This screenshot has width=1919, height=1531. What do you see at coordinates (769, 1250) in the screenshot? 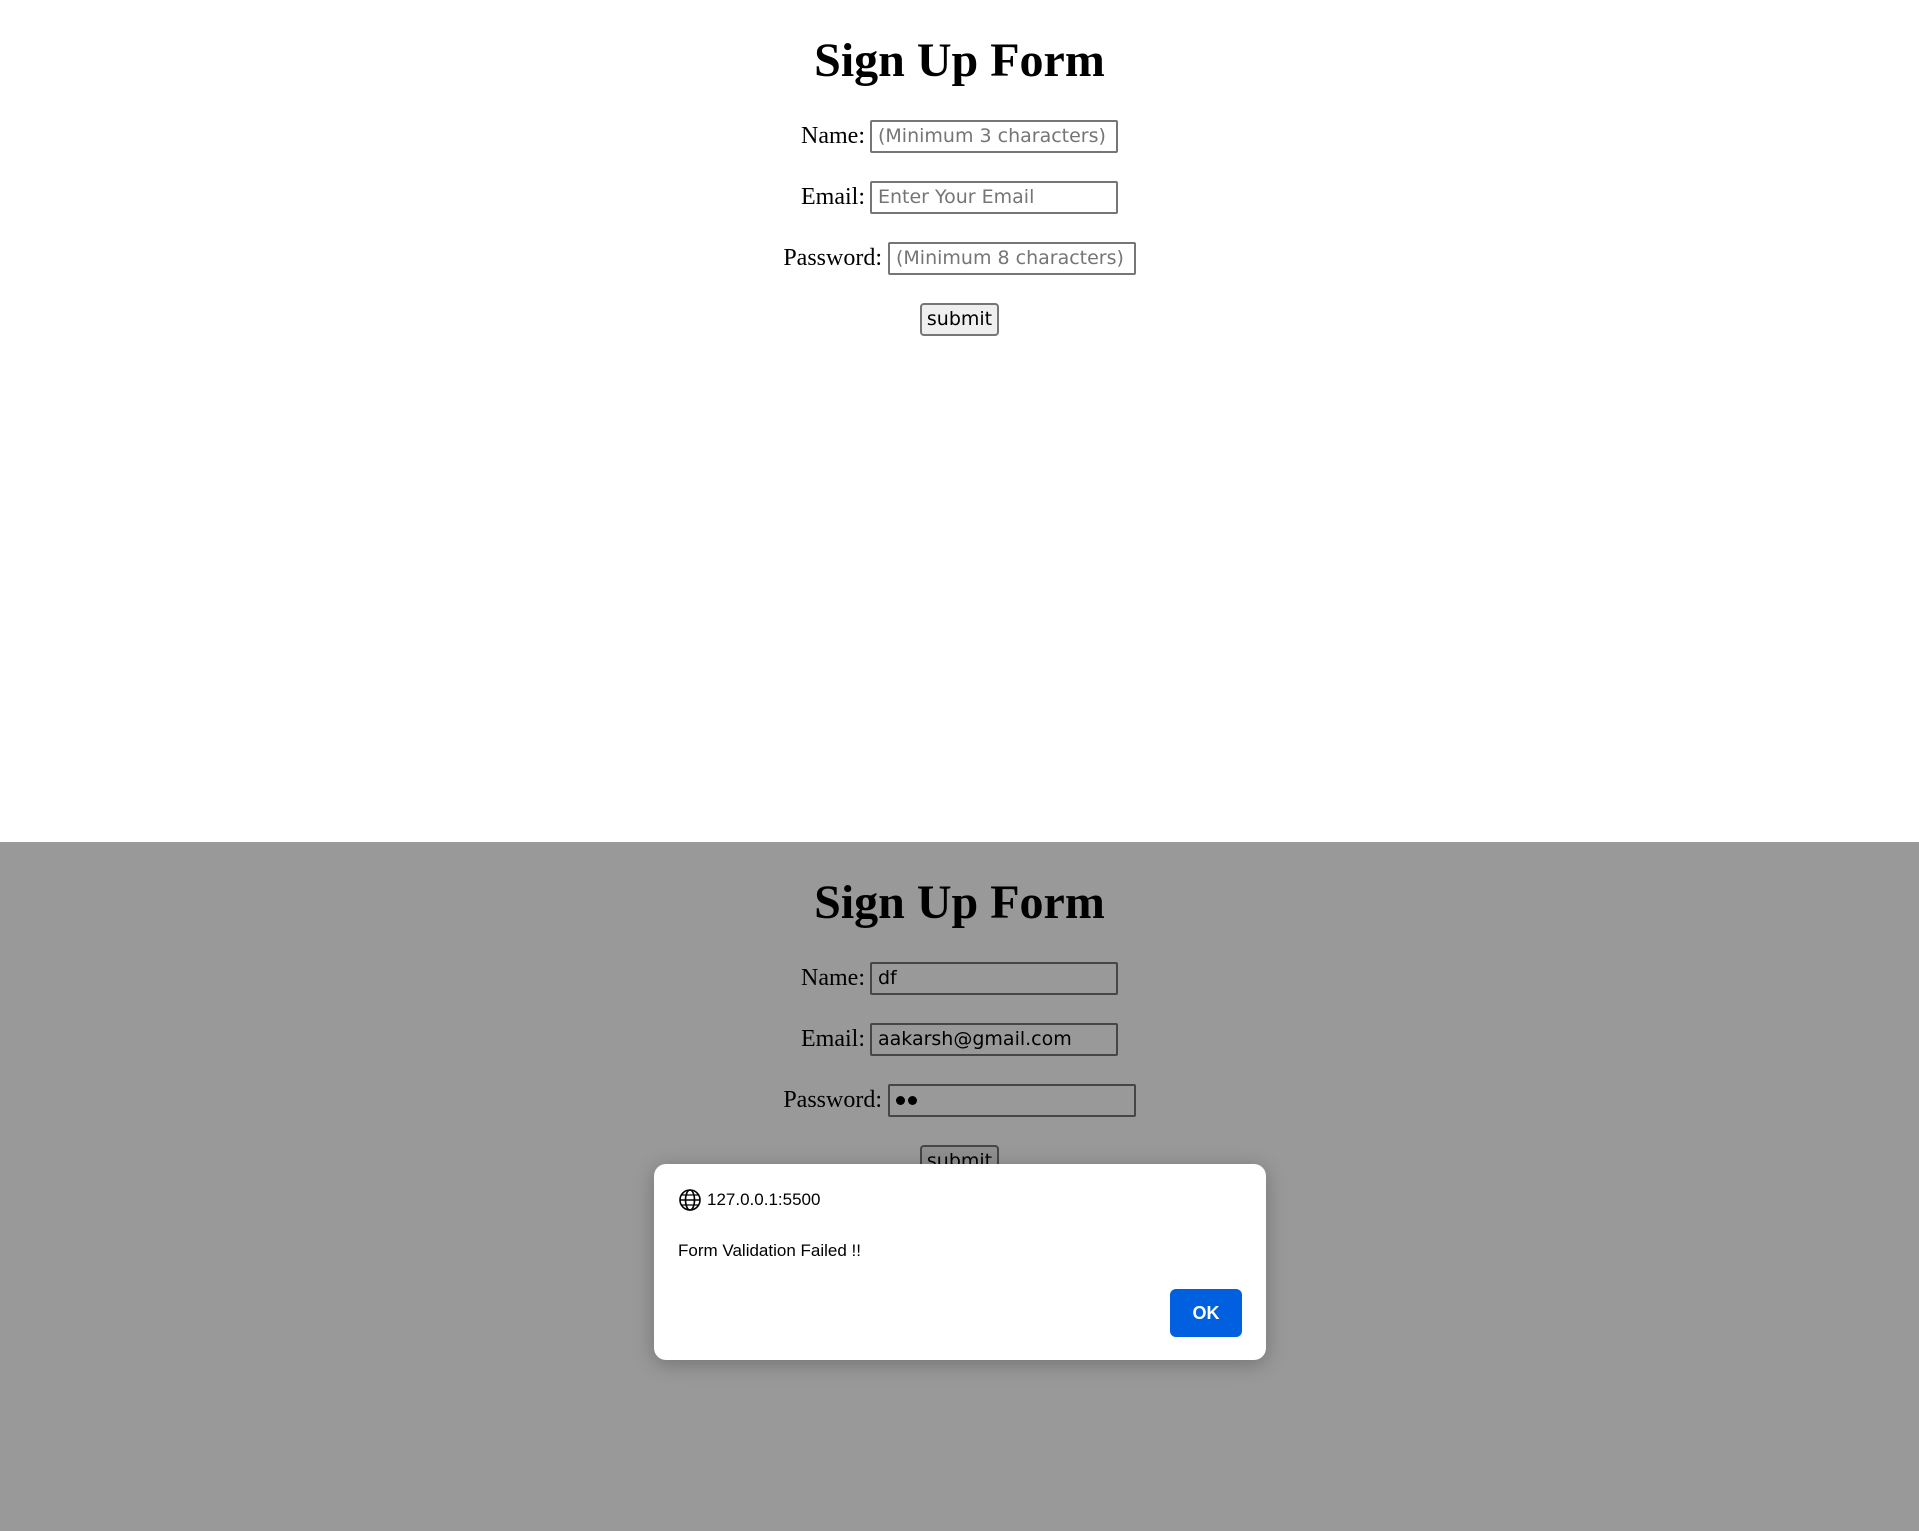
I see `dialog-message: Form Validation Failed !!` at bounding box center [769, 1250].